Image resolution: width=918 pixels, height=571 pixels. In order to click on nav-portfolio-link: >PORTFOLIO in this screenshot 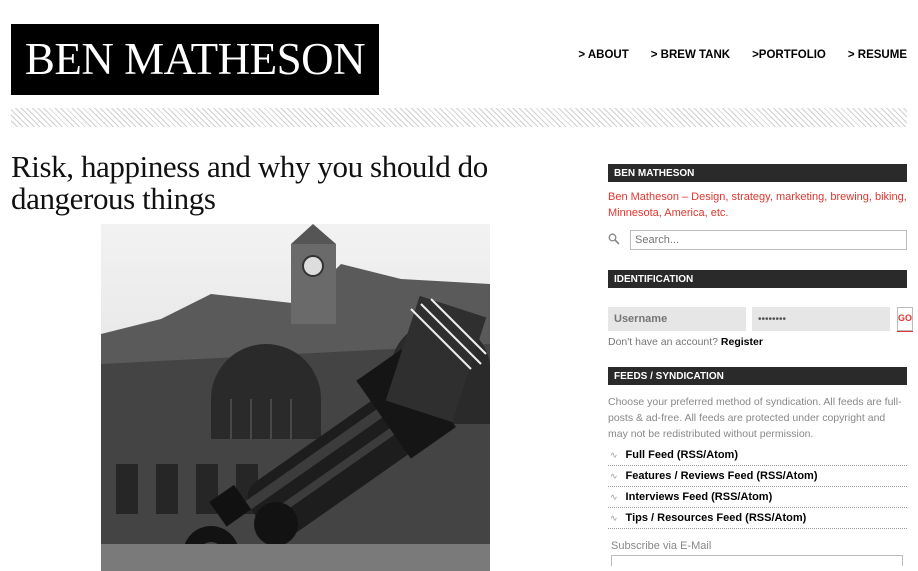, I will do `click(789, 55)`.